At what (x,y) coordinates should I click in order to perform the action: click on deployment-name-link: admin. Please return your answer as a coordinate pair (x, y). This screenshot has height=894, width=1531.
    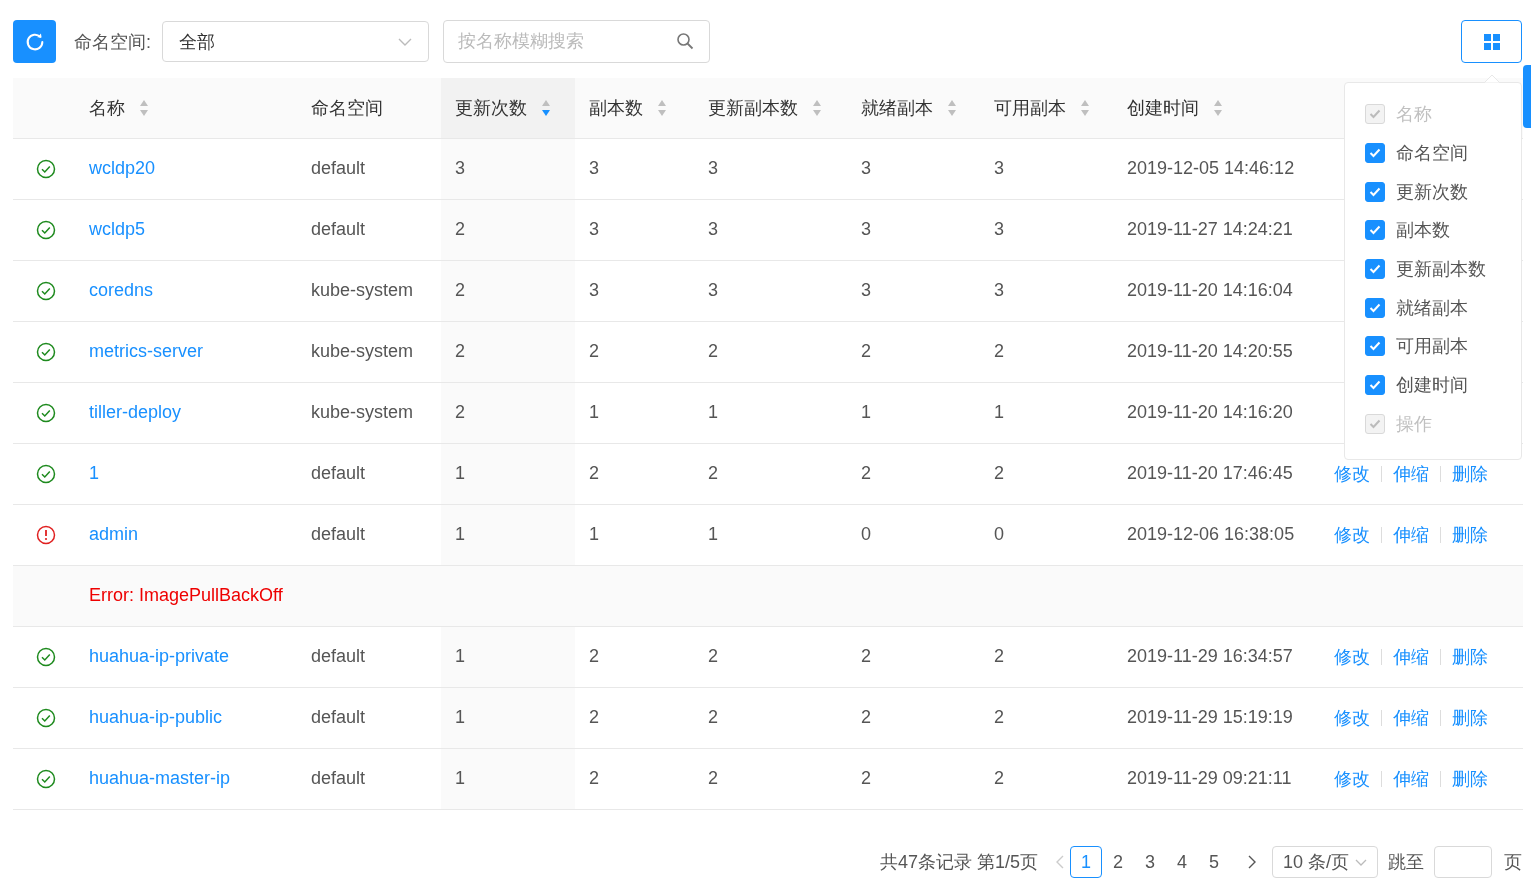
    Looking at the image, I should click on (114, 534).